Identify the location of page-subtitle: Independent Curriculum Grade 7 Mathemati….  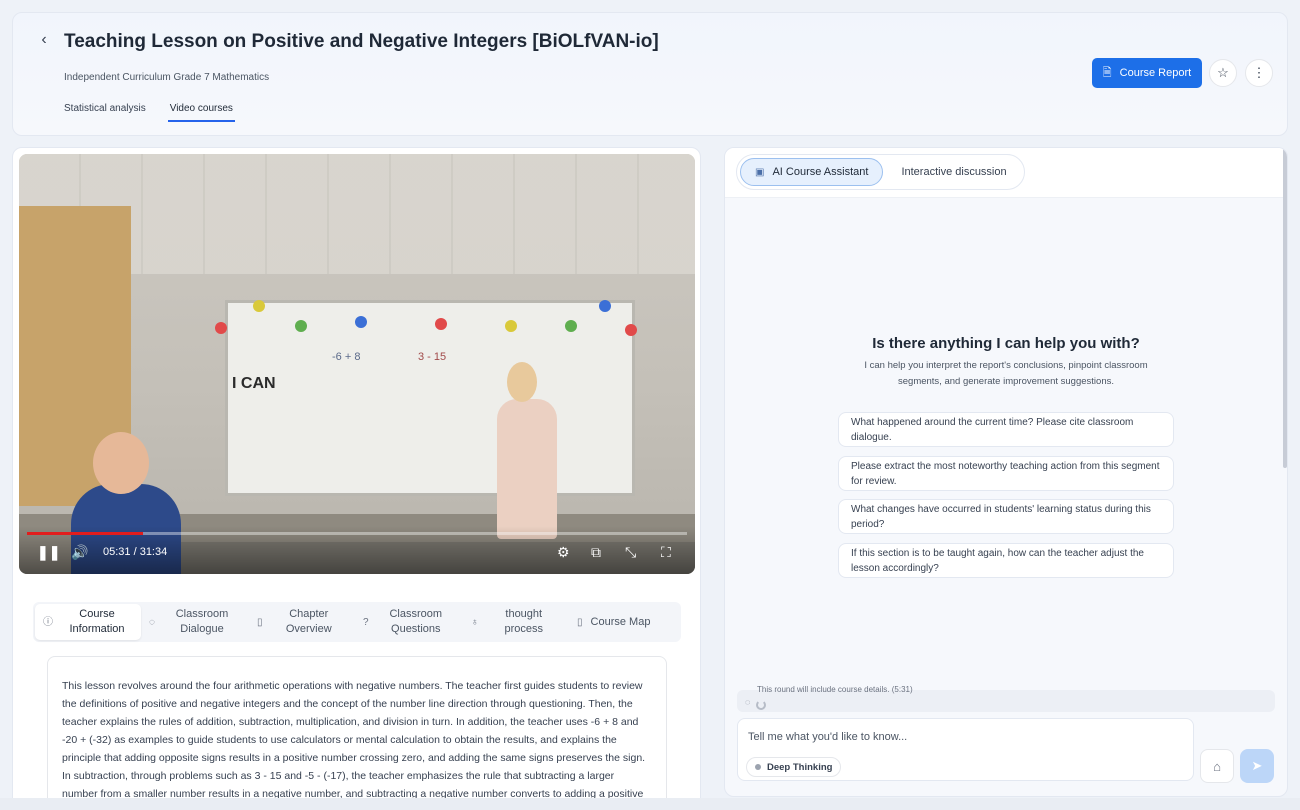
(167, 77).